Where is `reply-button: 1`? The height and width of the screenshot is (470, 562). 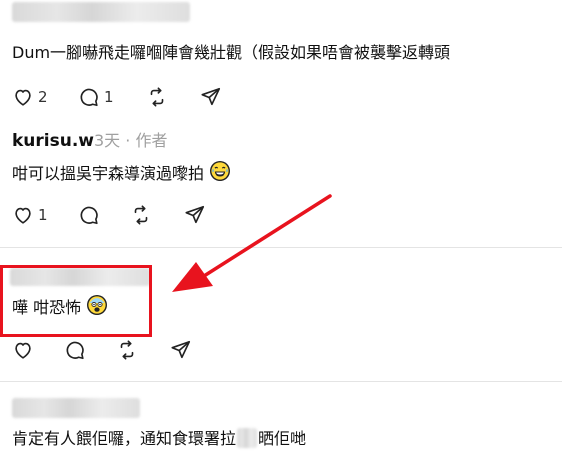 reply-button: 1 is located at coordinates (96, 97).